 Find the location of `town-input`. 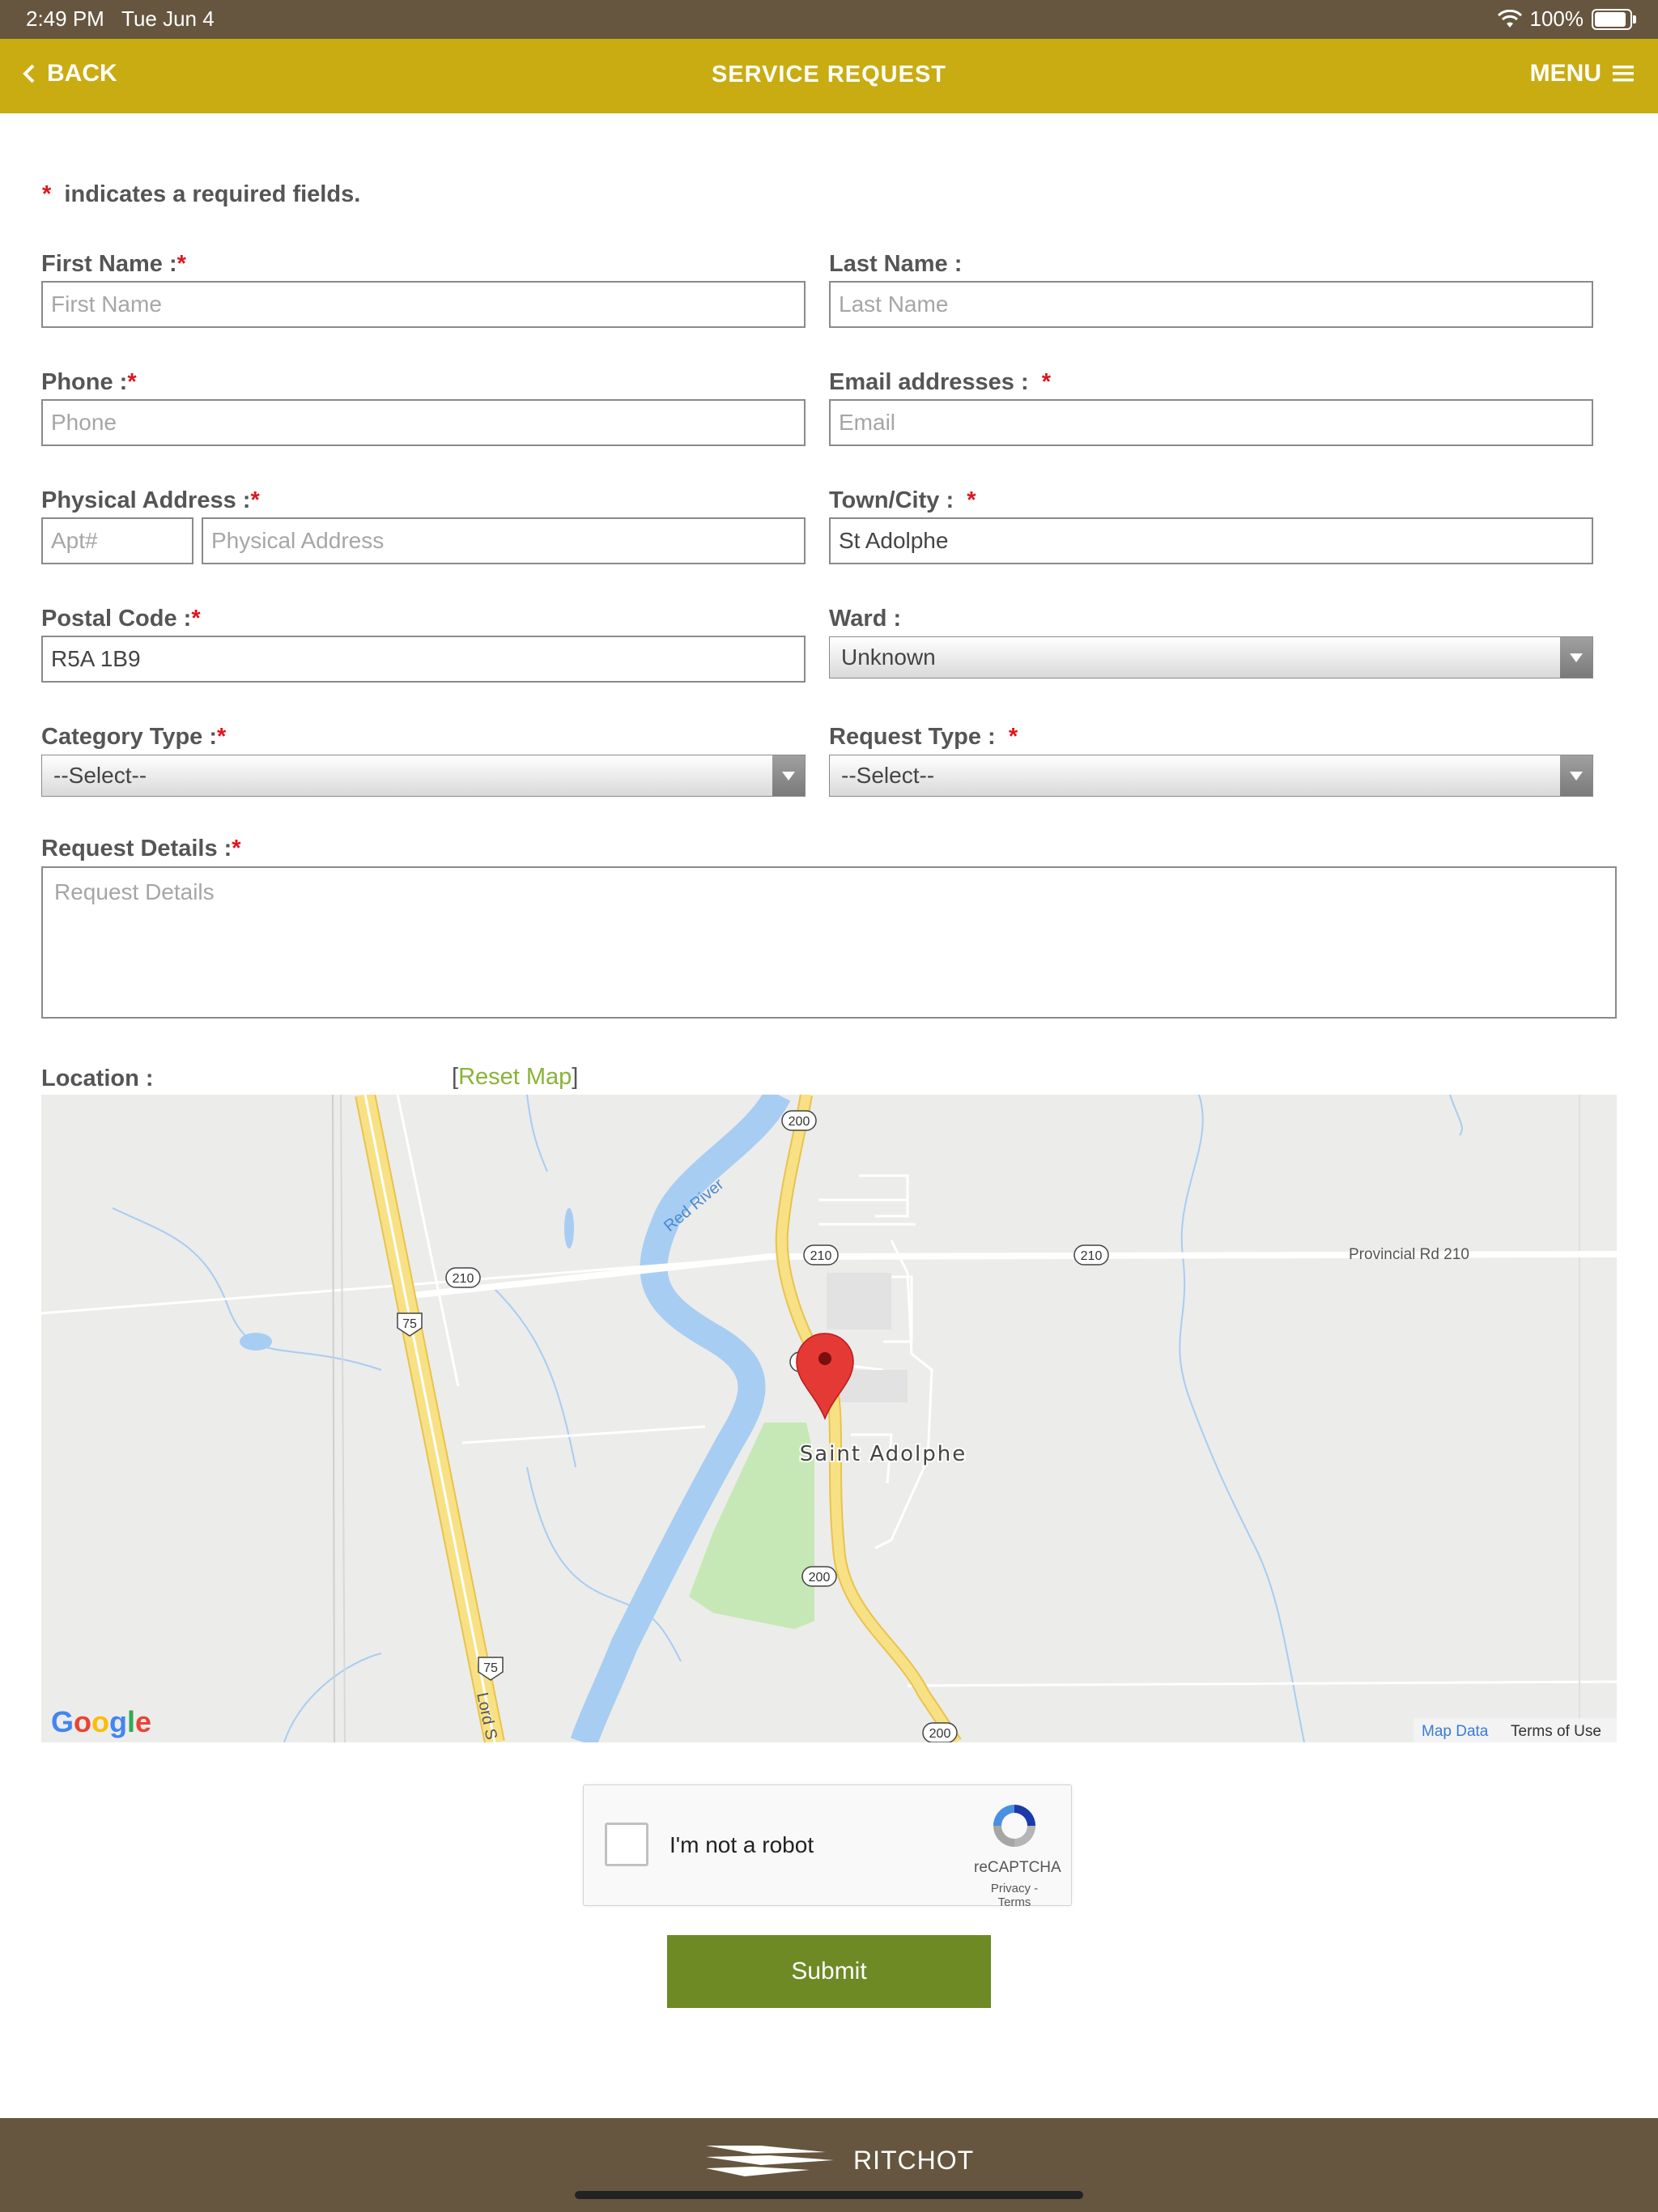

town-input is located at coordinates (1211, 540).